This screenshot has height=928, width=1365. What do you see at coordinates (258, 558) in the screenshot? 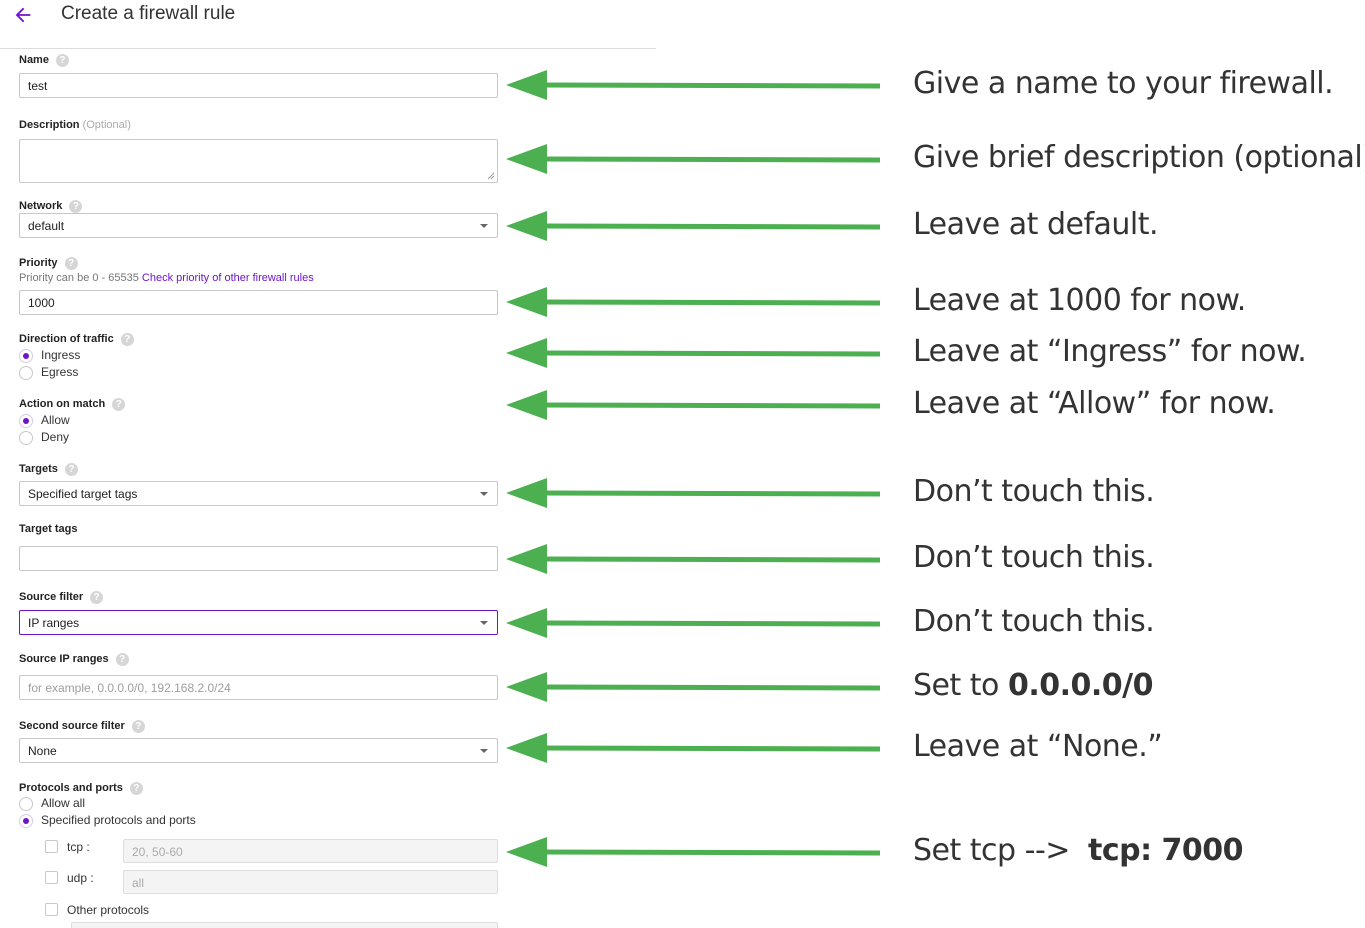
I see `target-tags-input` at bounding box center [258, 558].